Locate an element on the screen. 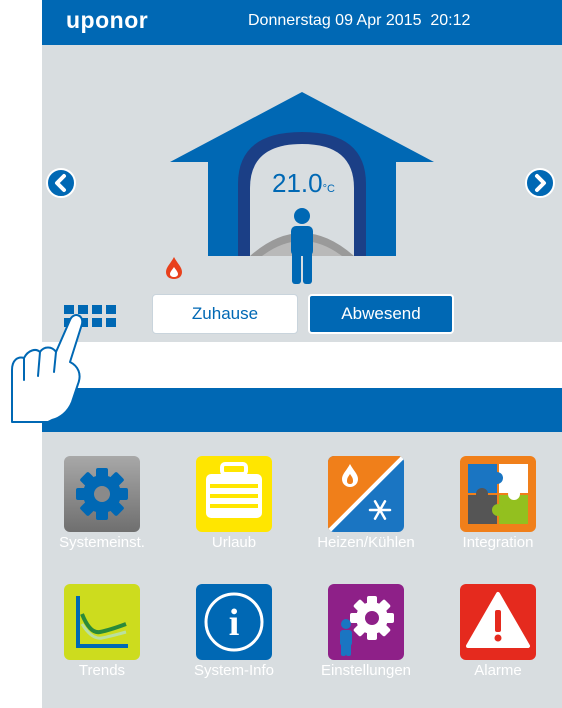 The image size is (562, 708). info-icon: i is located at coordinates (234, 622).